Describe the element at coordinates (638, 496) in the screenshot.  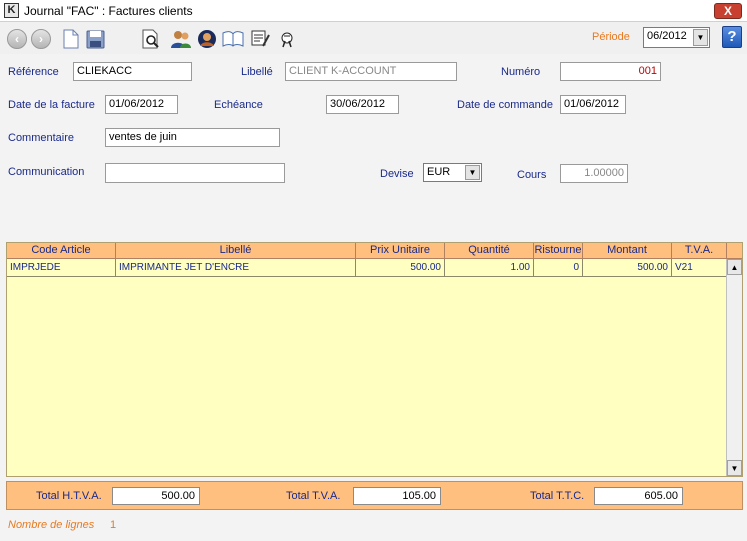
I see `total-ttc-value: 605.00` at that location.